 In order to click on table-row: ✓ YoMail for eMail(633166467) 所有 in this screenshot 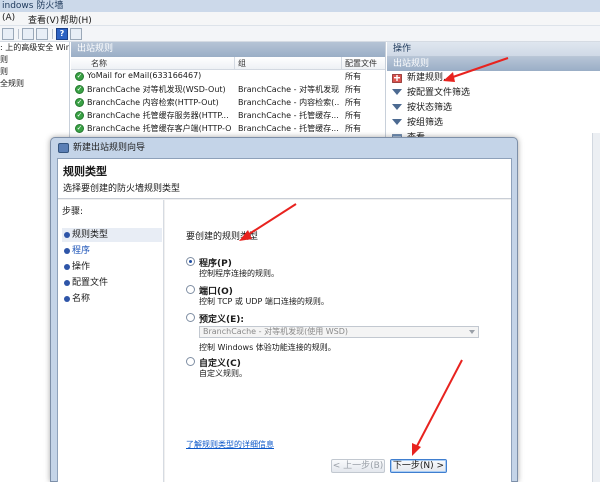, I will do `click(228, 76)`.